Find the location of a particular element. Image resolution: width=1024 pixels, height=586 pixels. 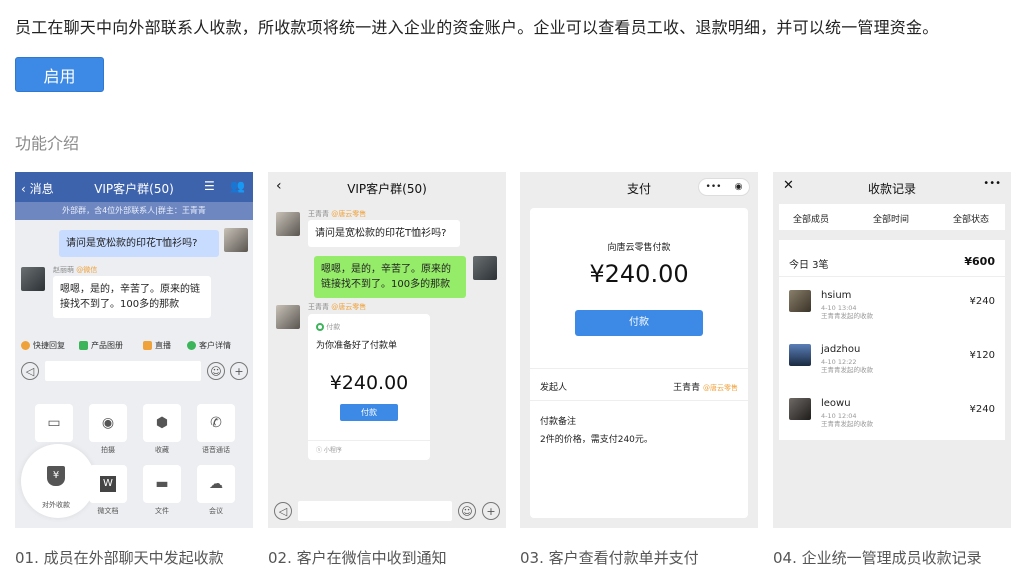

record-meta: 4-10 12:22 王青青发起的收款 is located at coordinates (847, 366).